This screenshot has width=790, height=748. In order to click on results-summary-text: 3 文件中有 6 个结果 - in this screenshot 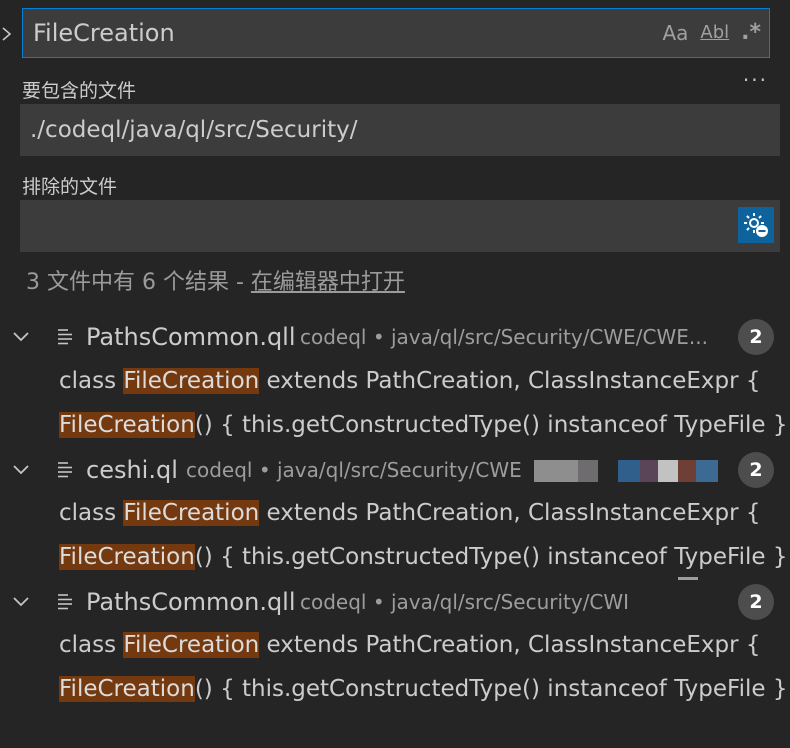, I will do `click(138, 282)`.